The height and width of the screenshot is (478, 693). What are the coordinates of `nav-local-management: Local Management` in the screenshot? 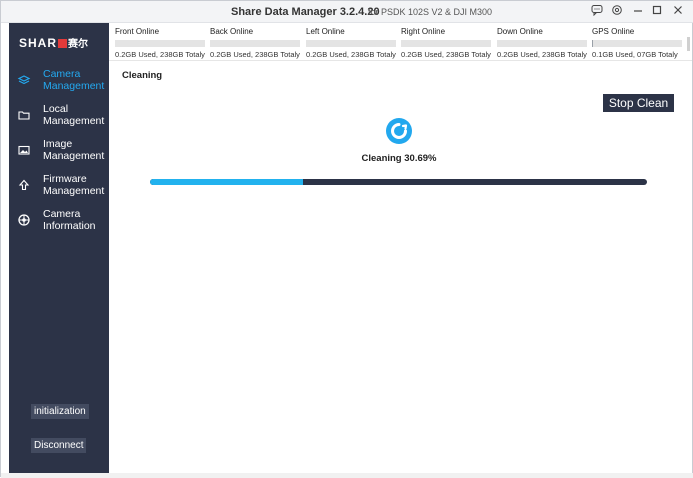 It's located at (59, 117).